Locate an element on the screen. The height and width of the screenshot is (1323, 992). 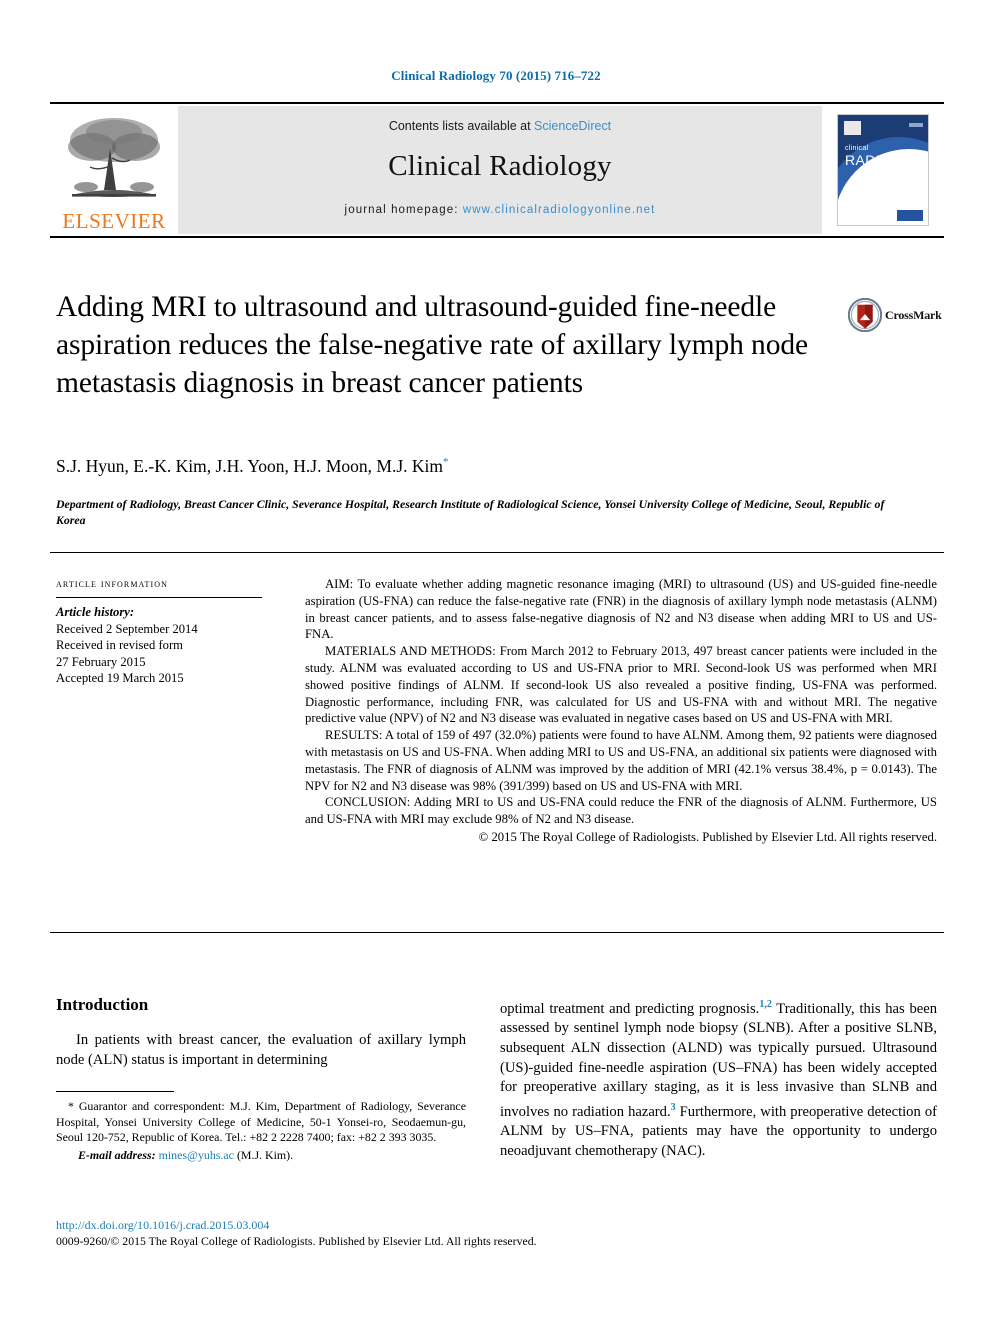
elsevier-logo: ELSEVIER is located at coordinates (114, 170).